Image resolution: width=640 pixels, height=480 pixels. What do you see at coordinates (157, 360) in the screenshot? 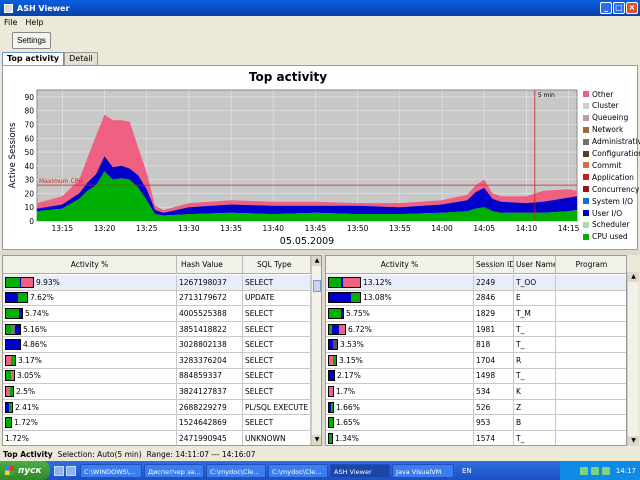
I see `table-row: 3.17% 3283376204 SELECT` at bounding box center [157, 360].